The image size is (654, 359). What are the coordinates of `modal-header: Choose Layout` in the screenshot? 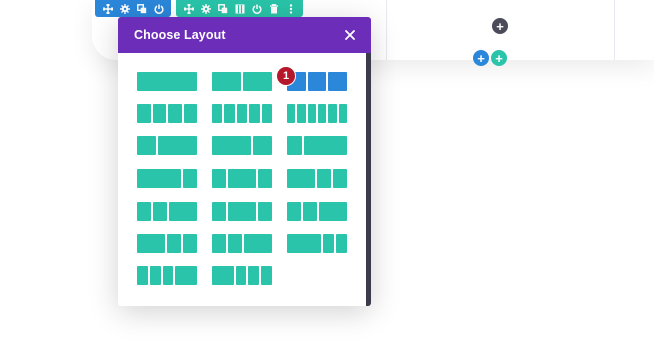 It's located at (244, 35).